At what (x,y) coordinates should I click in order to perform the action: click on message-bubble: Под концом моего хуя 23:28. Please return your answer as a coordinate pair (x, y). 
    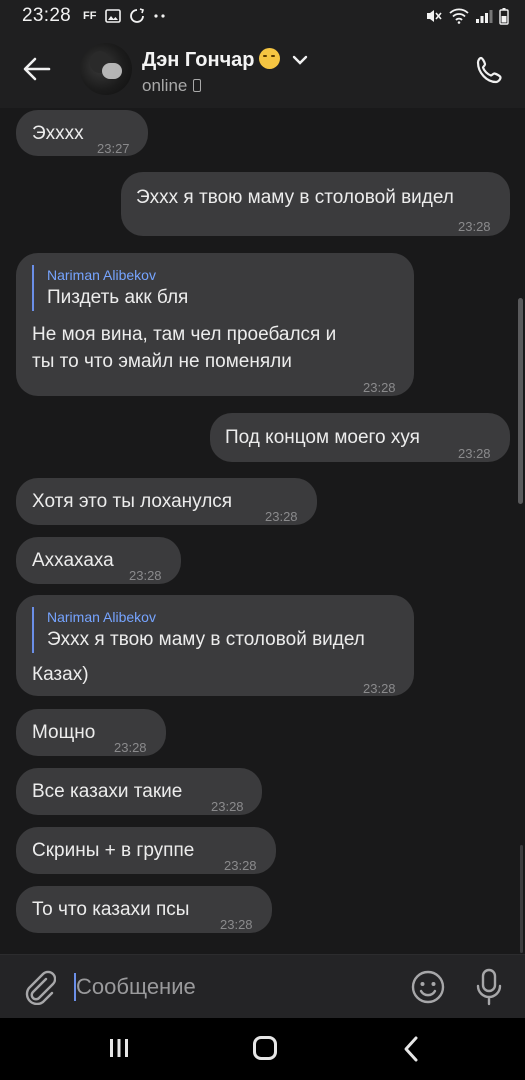
    Looking at the image, I should click on (360, 437).